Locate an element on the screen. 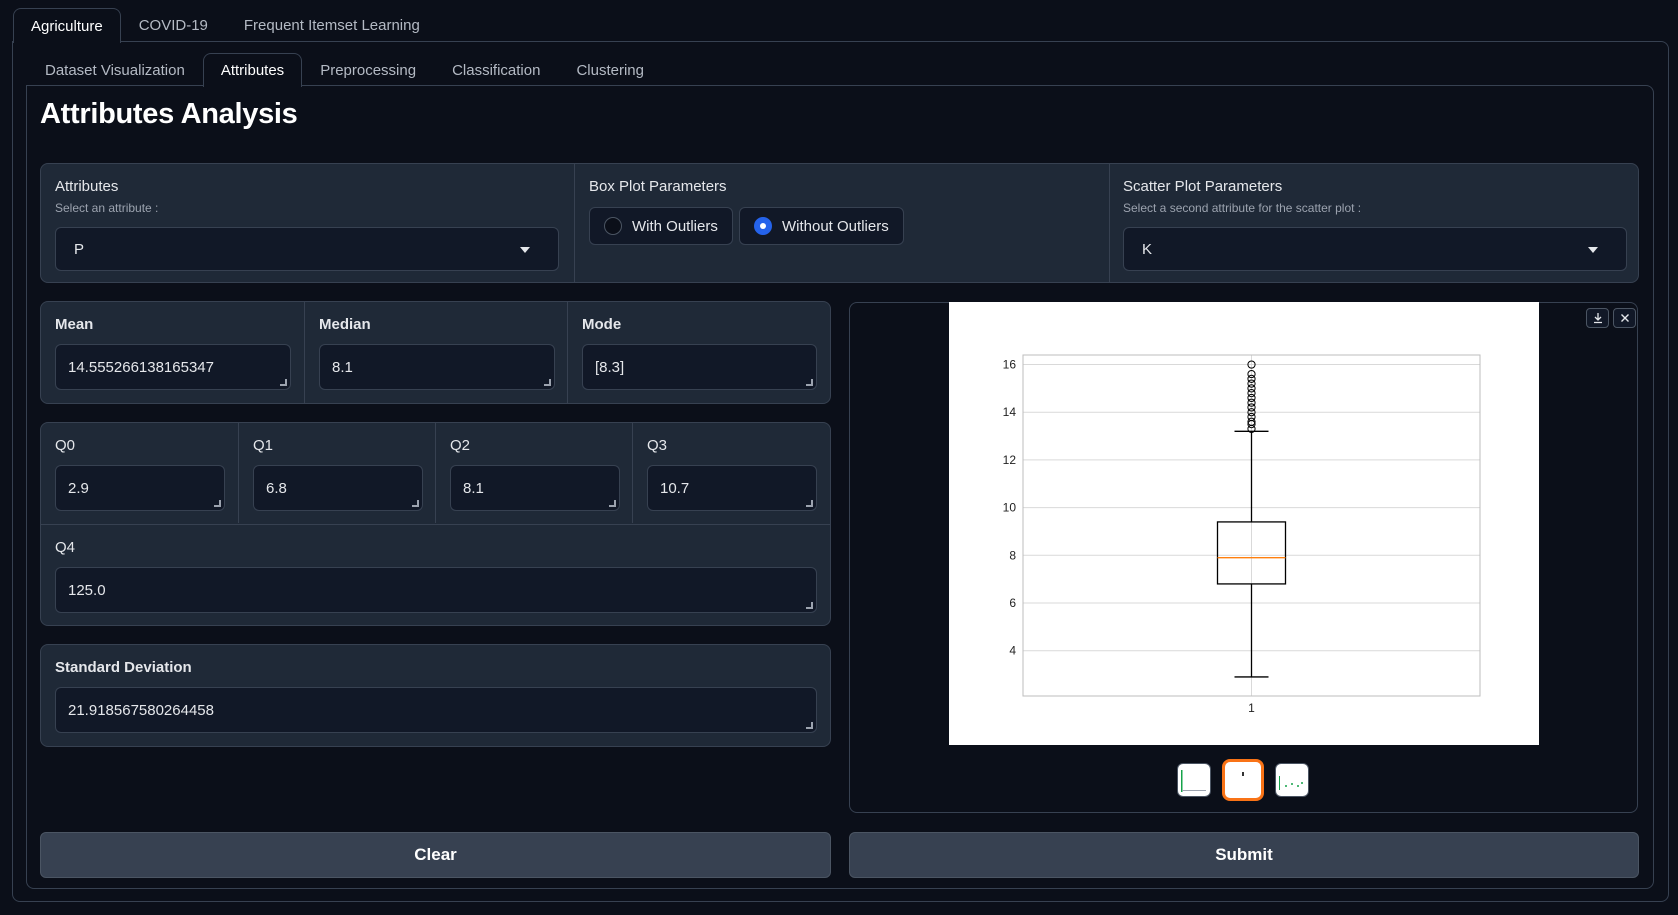  second-attribute-dropdown-value: K is located at coordinates (1147, 249).